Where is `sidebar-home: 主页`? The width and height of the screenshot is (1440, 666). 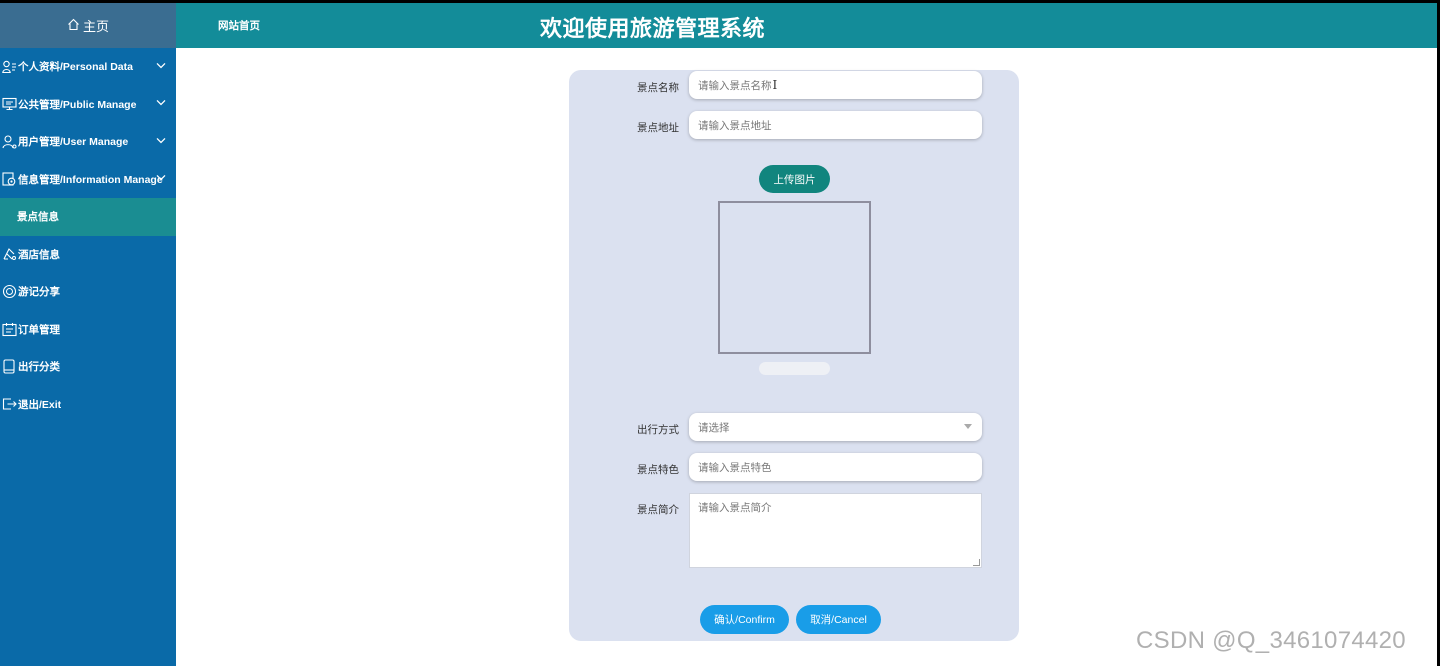 sidebar-home: 主页 is located at coordinates (88, 25).